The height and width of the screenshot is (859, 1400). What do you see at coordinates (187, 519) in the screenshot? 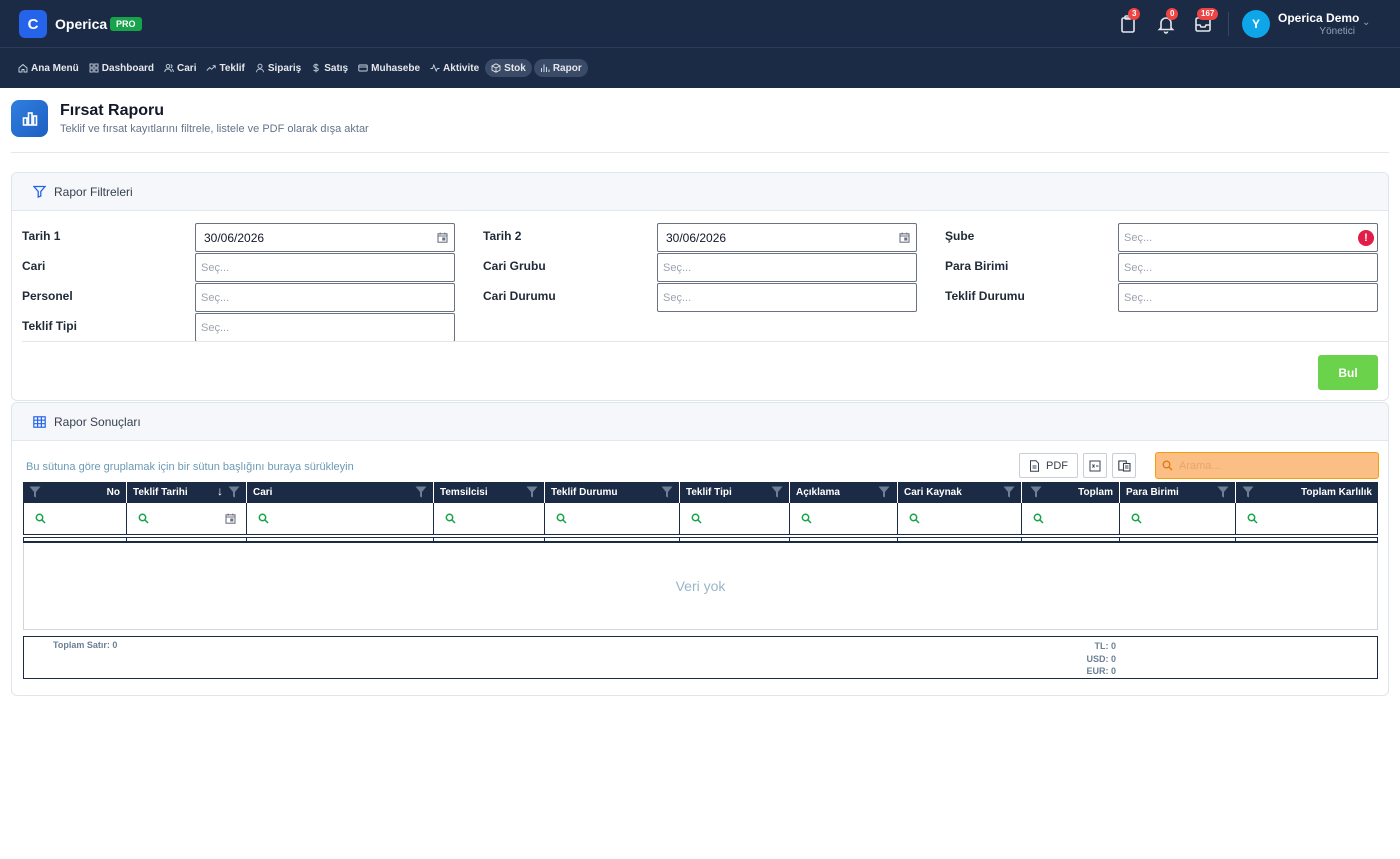
I see `filter-cell-offer-date` at bounding box center [187, 519].